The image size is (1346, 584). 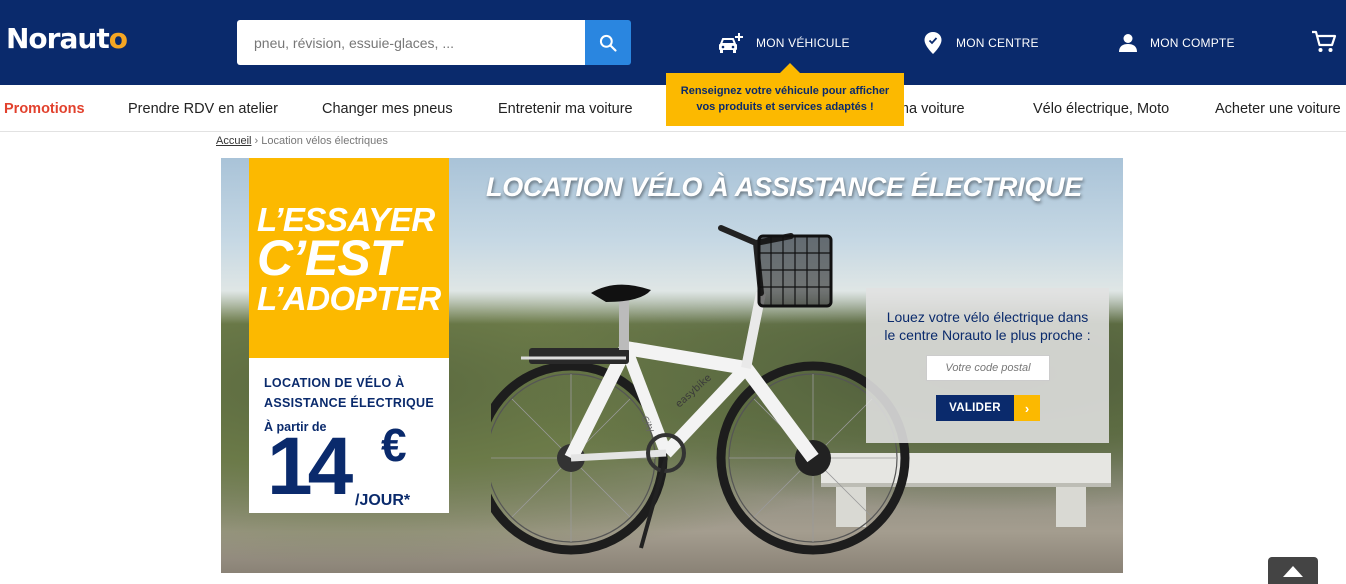 What do you see at coordinates (233, 141) in the screenshot?
I see `breadcrumb-home: Accueil` at bounding box center [233, 141].